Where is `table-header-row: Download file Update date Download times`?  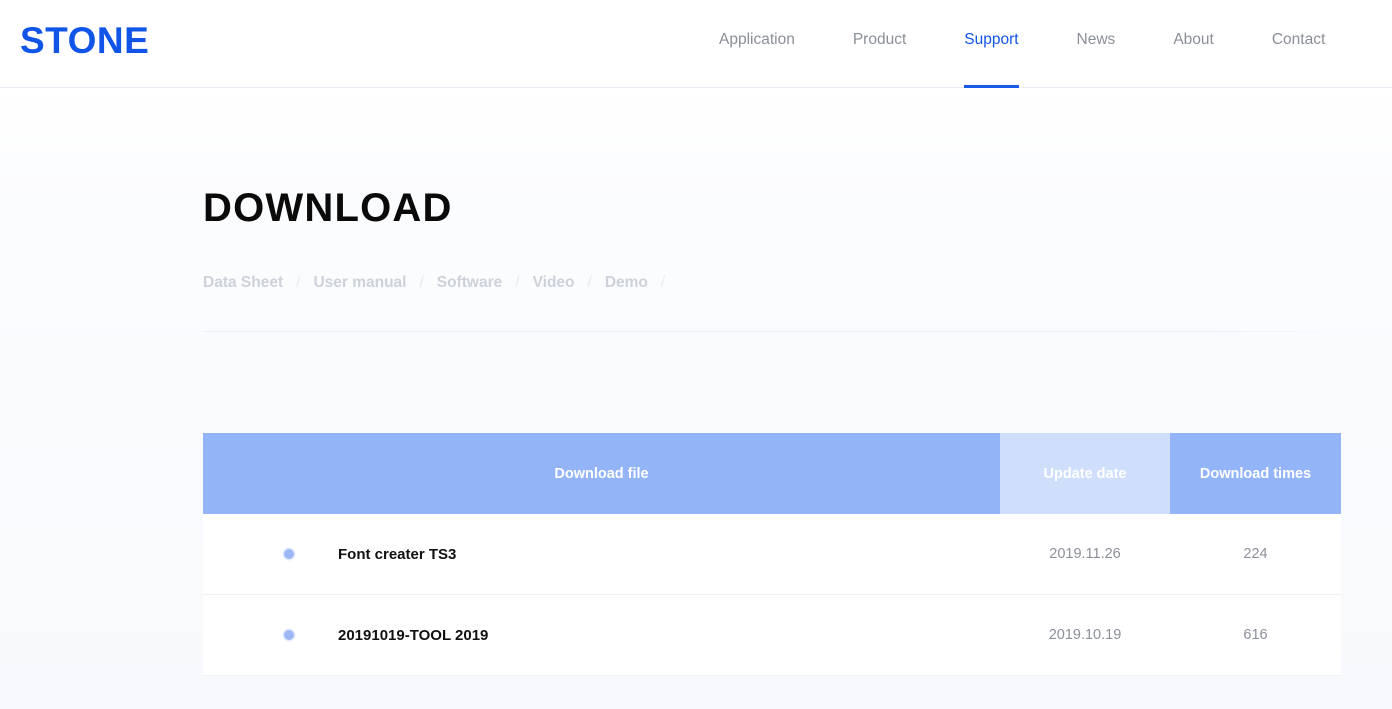
table-header-row: Download file Update date Download times is located at coordinates (772, 473).